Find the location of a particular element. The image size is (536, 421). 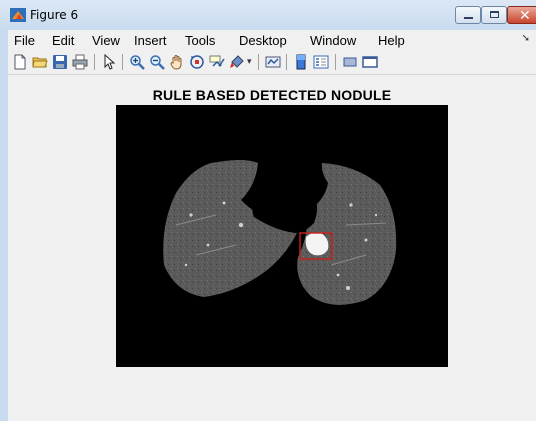

window-title: Figure 6 is located at coordinates (54, 15).